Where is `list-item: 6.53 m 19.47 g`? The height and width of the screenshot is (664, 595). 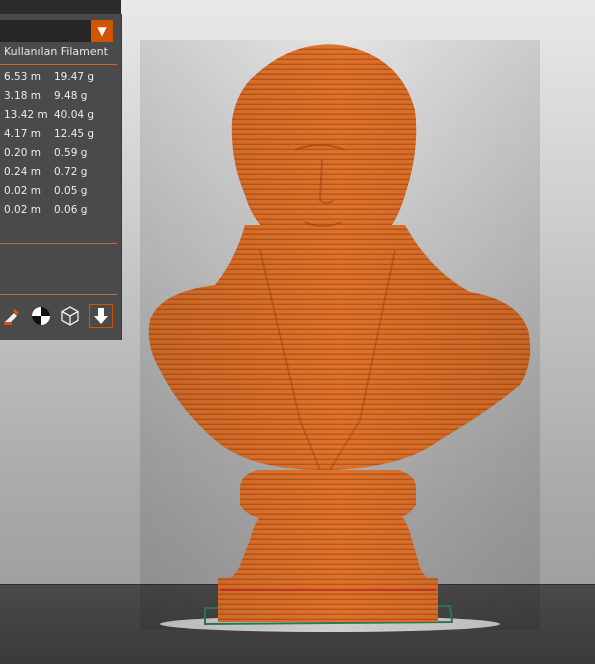 list-item: 6.53 m 19.47 g is located at coordinates (60, 77).